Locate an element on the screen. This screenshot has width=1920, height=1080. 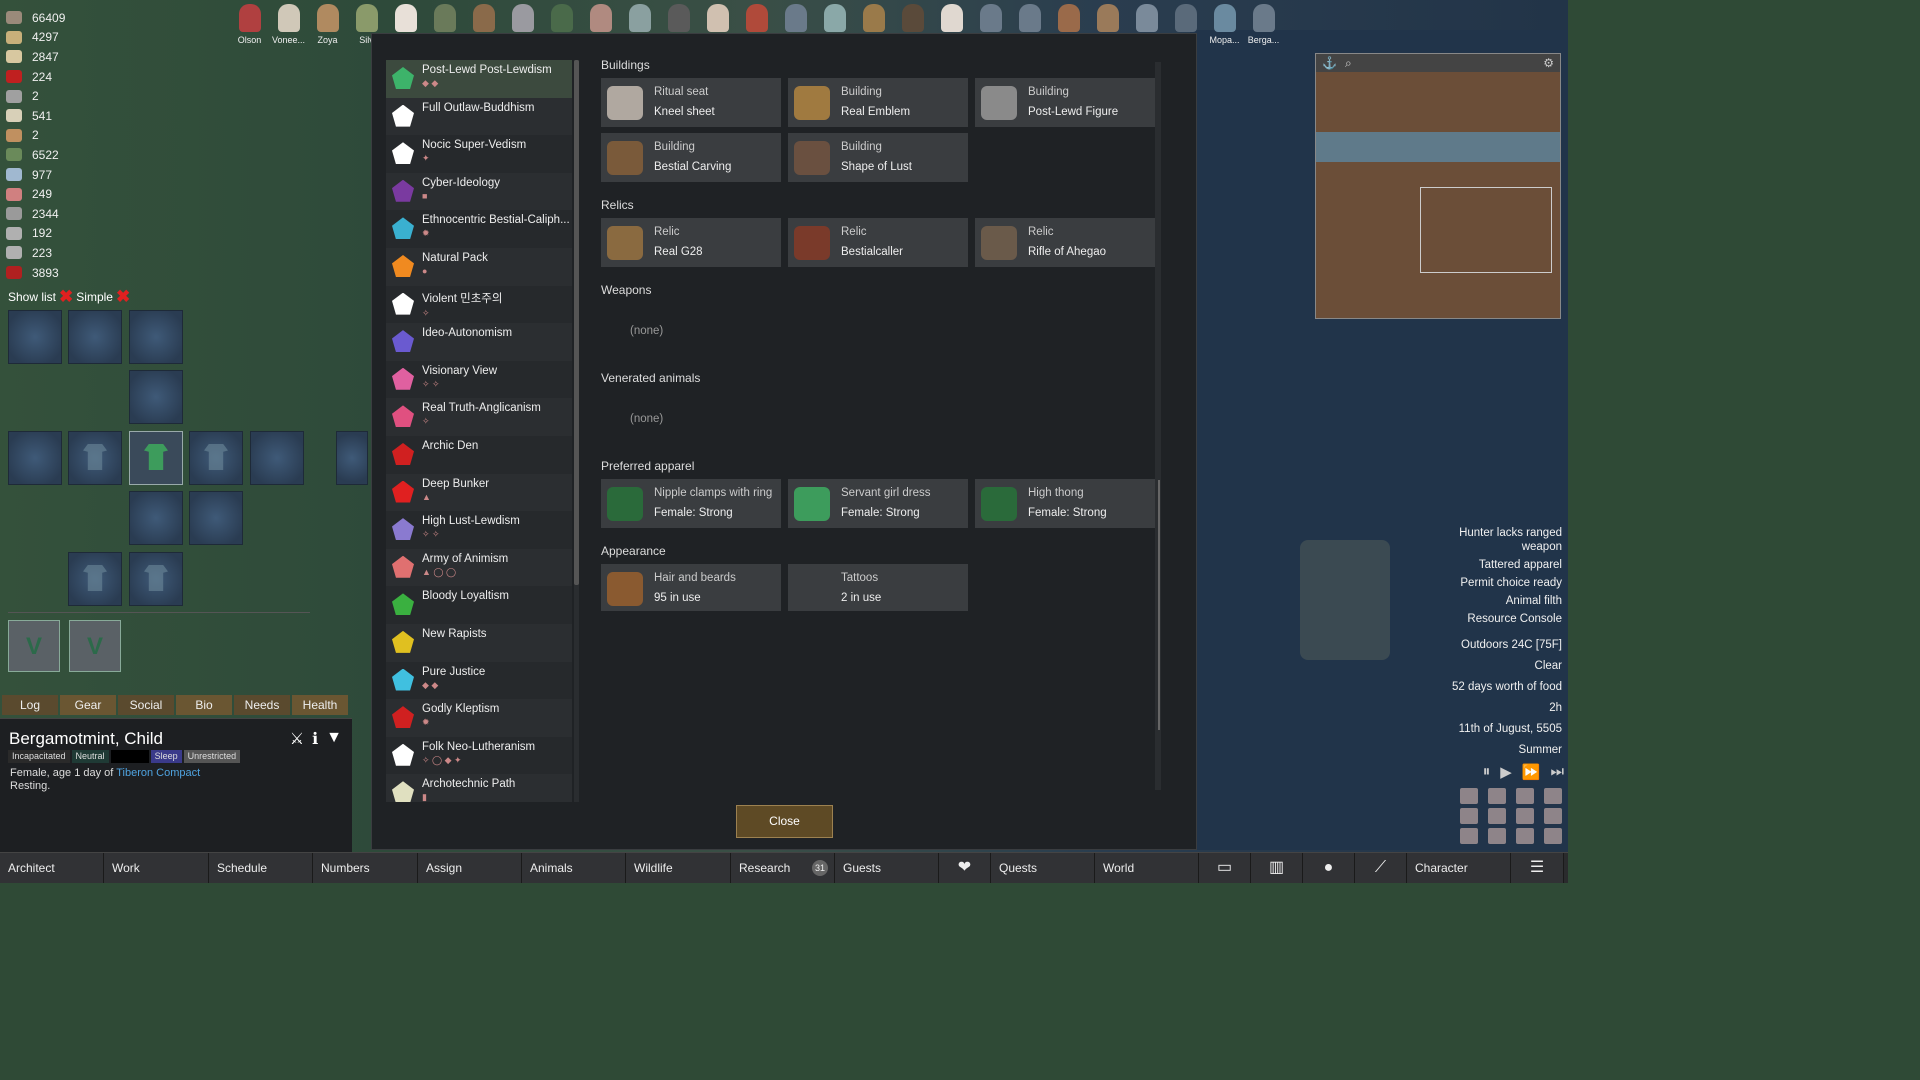
apparel-card: High thong Female: Strong is located at coordinates (1065, 503).